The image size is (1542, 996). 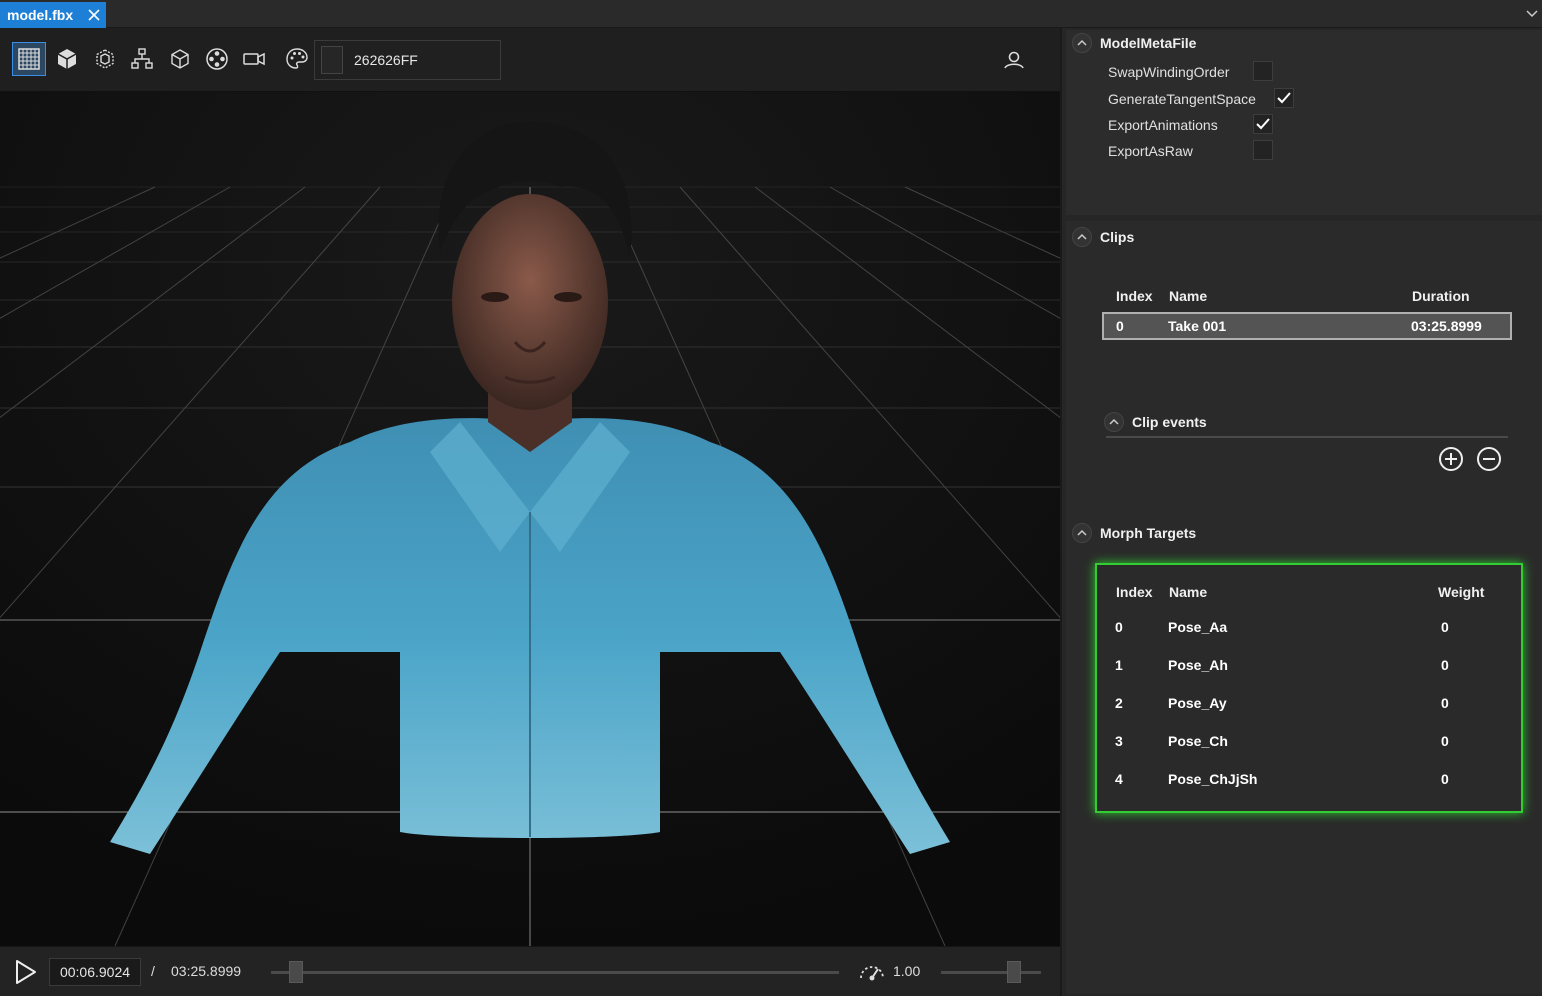 What do you see at coordinates (1119, 665) in the screenshot?
I see `morph-index: 1` at bounding box center [1119, 665].